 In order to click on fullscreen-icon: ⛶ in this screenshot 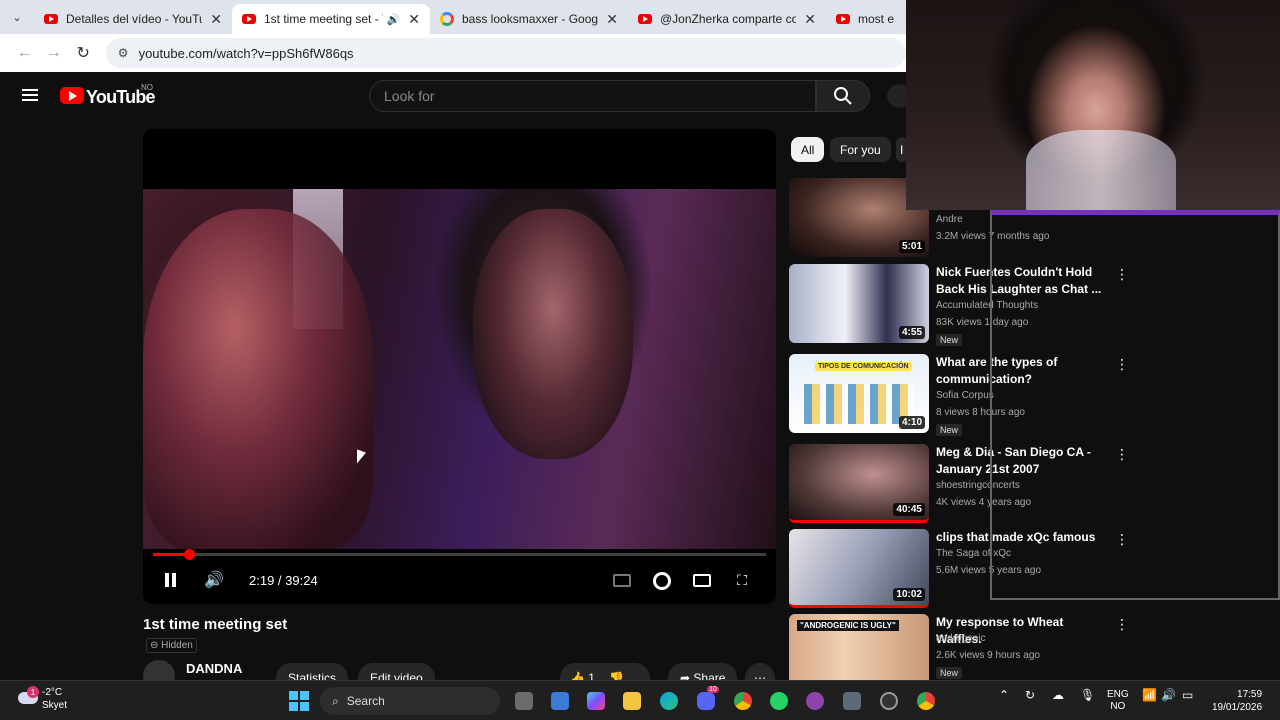, I will do `click(742, 580)`.